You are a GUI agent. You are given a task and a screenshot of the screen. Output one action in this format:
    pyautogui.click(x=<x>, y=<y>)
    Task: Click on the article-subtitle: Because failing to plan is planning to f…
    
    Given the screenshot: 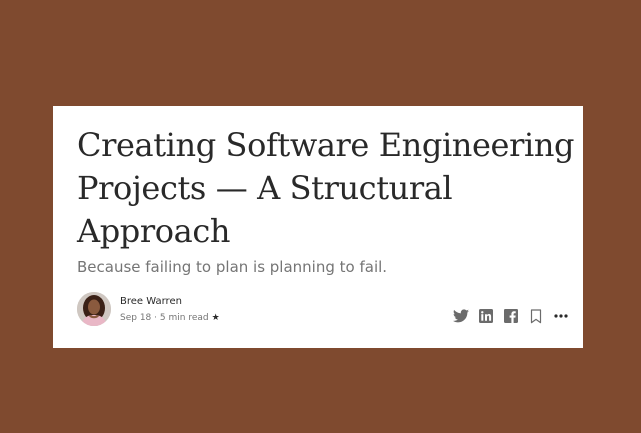 What is the action you would take?
    pyautogui.click(x=232, y=267)
    